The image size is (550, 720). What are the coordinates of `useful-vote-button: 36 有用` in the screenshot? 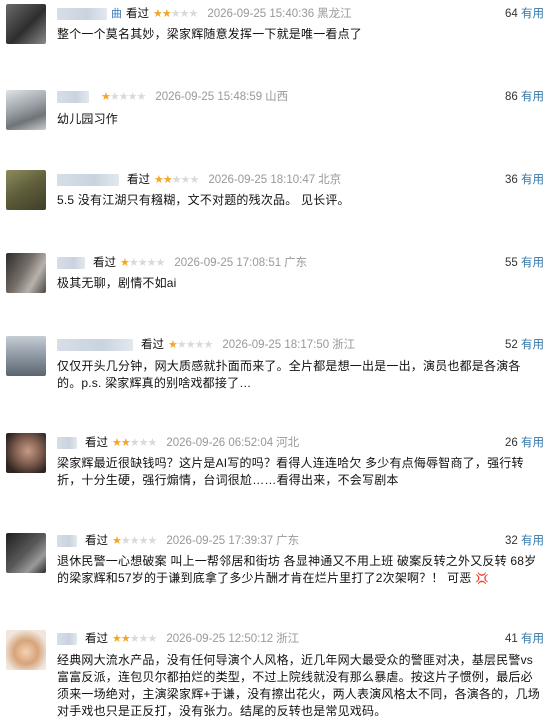 It's located at (524, 180).